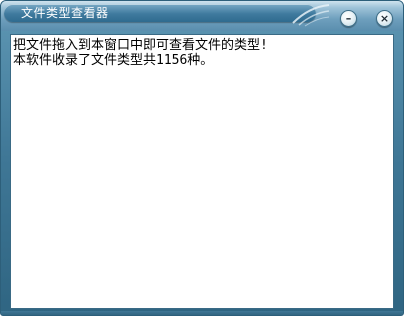 The image size is (404, 316). I want to click on info-line: 把文件拖入到本窗口中即可查看文件的类型!, so click(140, 45).